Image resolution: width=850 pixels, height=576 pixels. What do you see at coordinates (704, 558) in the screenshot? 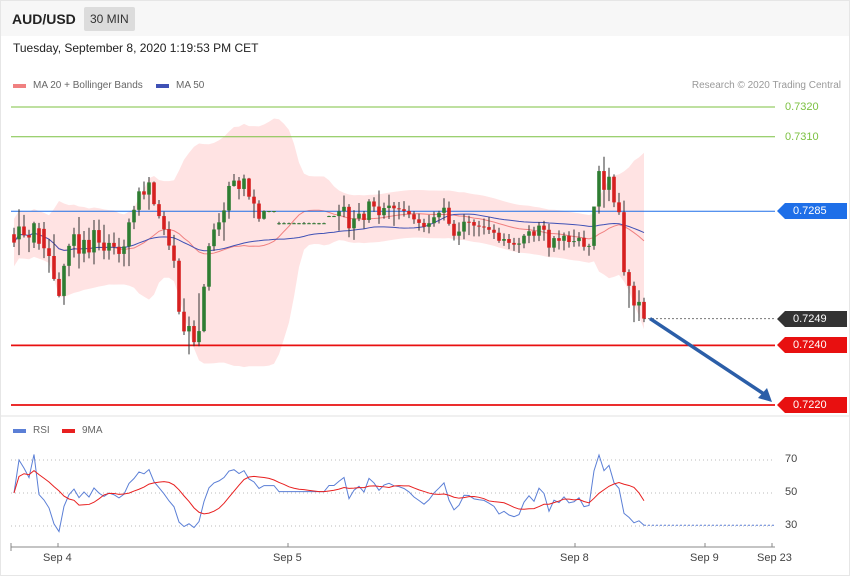
I see `x-tick-label: Sep 9` at bounding box center [704, 558].